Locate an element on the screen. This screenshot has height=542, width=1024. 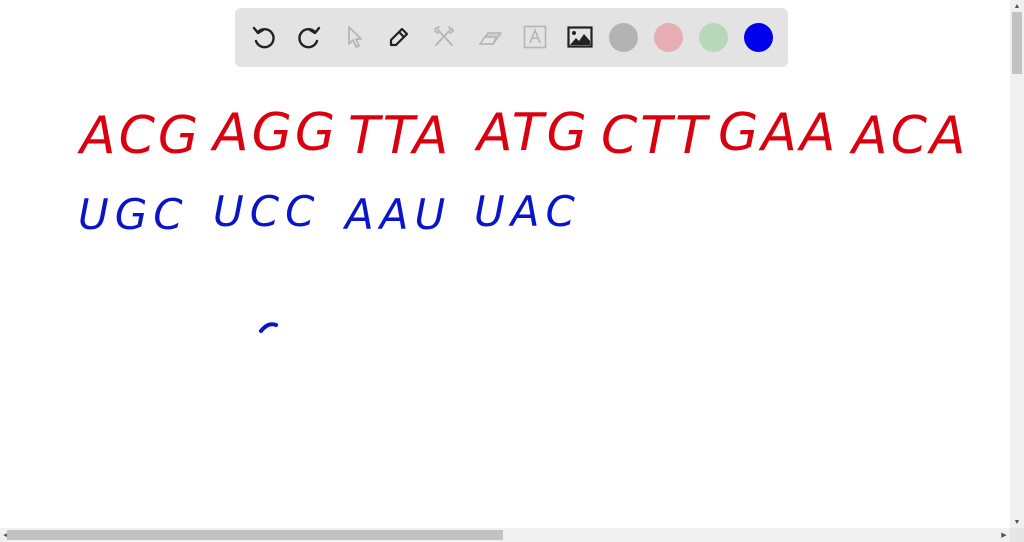
horizontal-scroll-thumb is located at coordinates (255, 535).